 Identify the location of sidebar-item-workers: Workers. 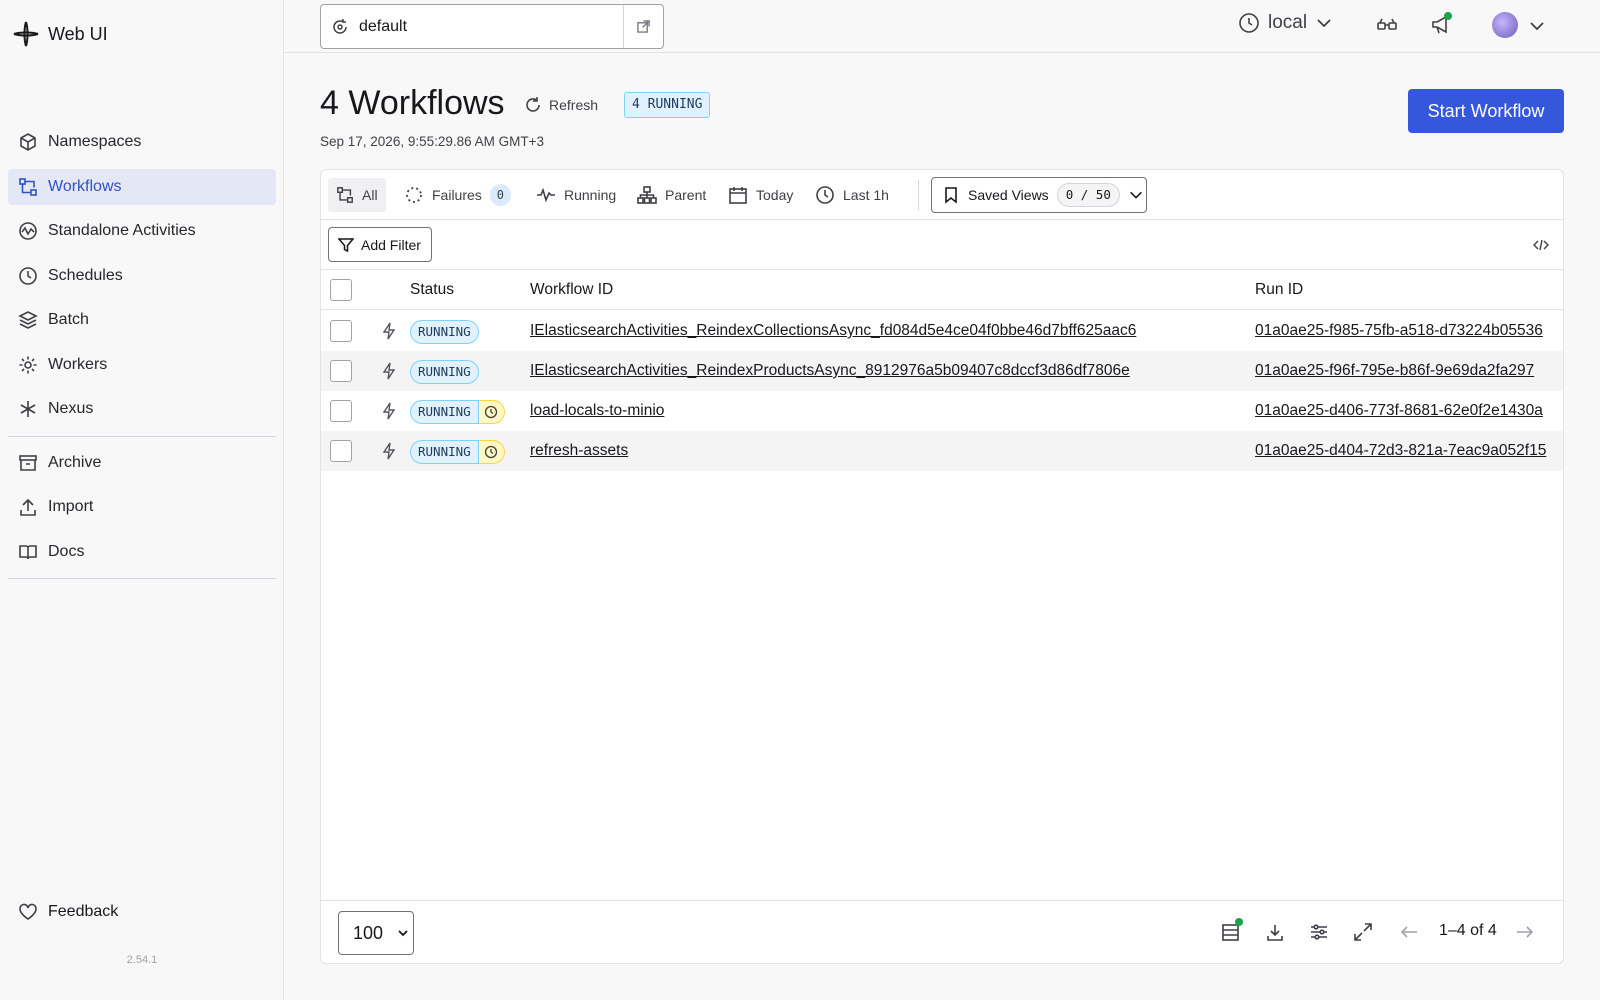
(142, 365).